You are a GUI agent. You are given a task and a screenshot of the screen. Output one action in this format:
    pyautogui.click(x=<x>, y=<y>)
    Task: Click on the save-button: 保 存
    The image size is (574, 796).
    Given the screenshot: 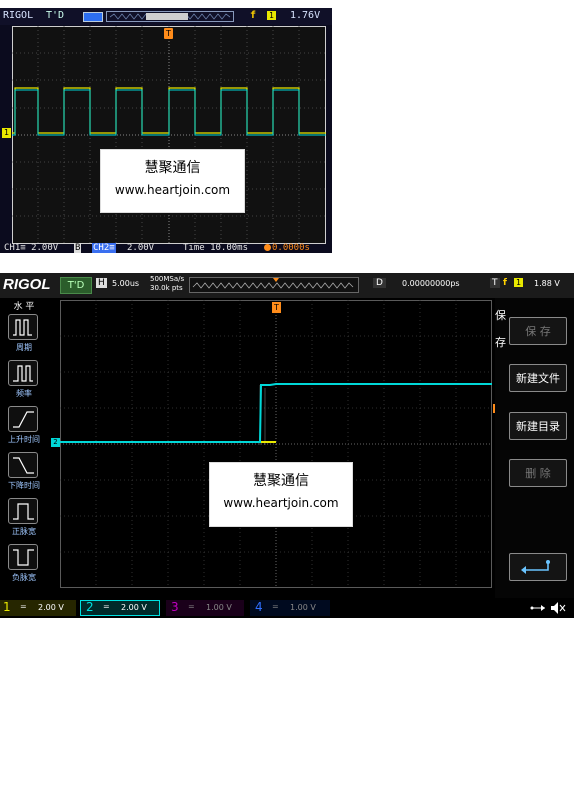 What is the action you would take?
    pyautogui.click(x=538, y=331)
    